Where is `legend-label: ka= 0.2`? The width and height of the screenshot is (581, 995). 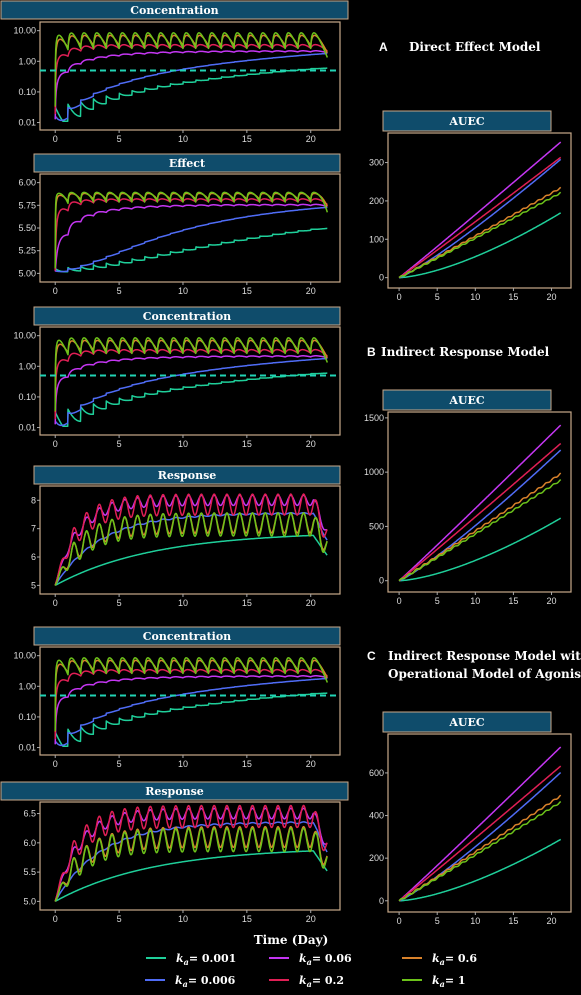
legend-label: ka= 0.2 is located at coordinates (321, 981).